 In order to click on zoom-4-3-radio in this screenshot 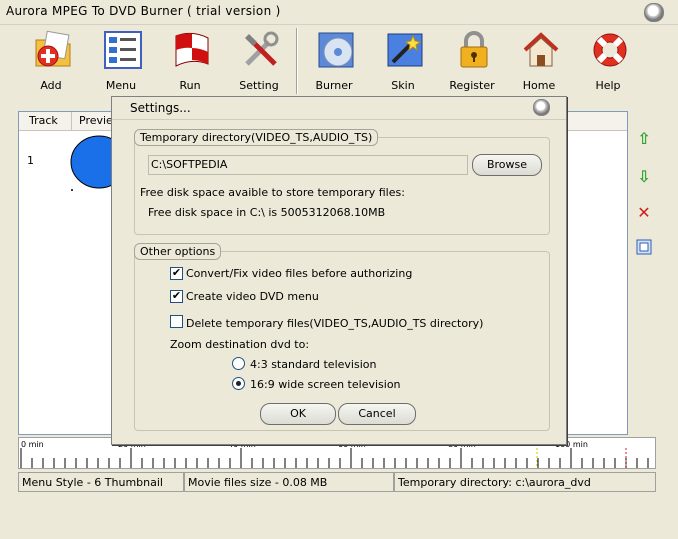, I will do `click(238, 363)`.